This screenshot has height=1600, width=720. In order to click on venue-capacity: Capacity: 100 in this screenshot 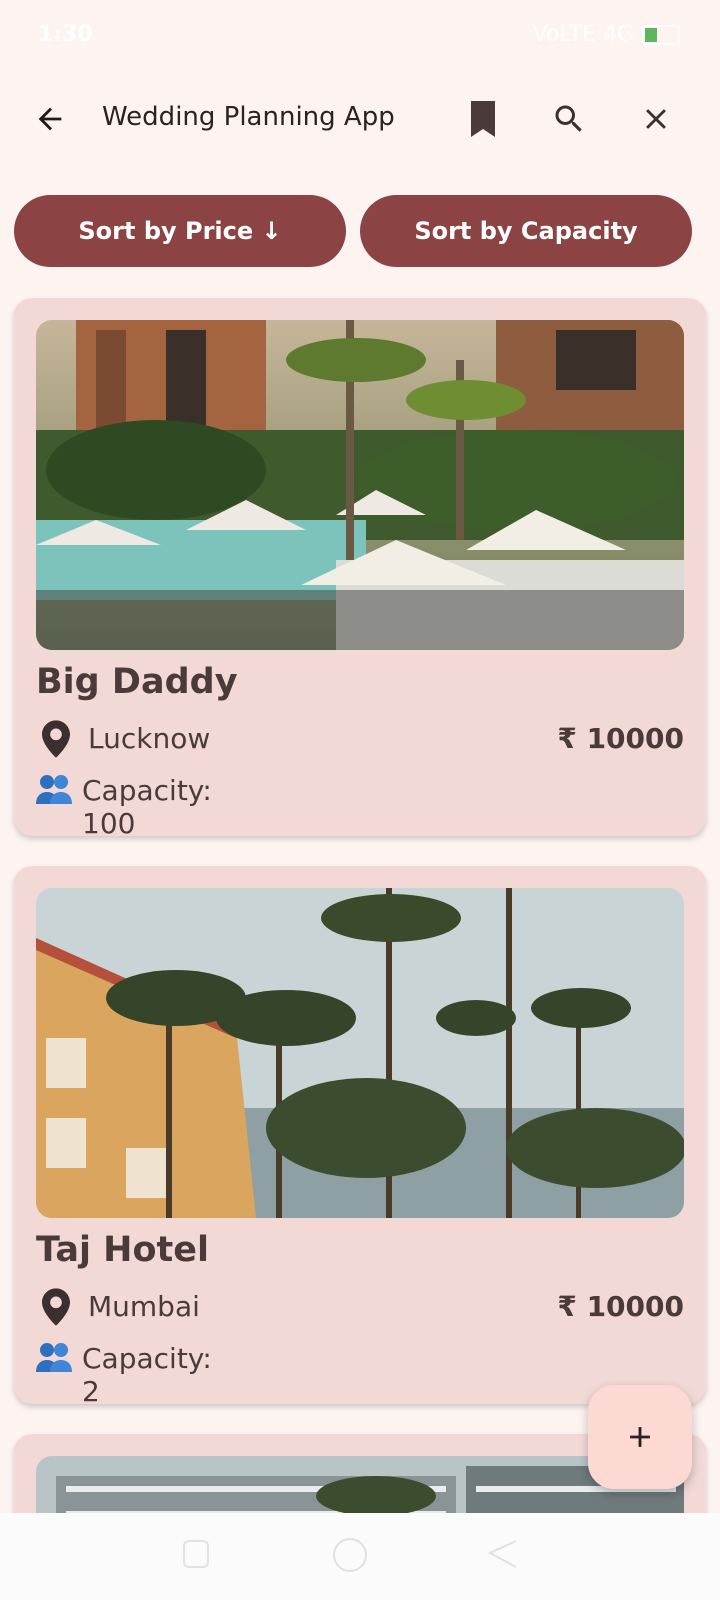, I will do `click(147, 807)`.